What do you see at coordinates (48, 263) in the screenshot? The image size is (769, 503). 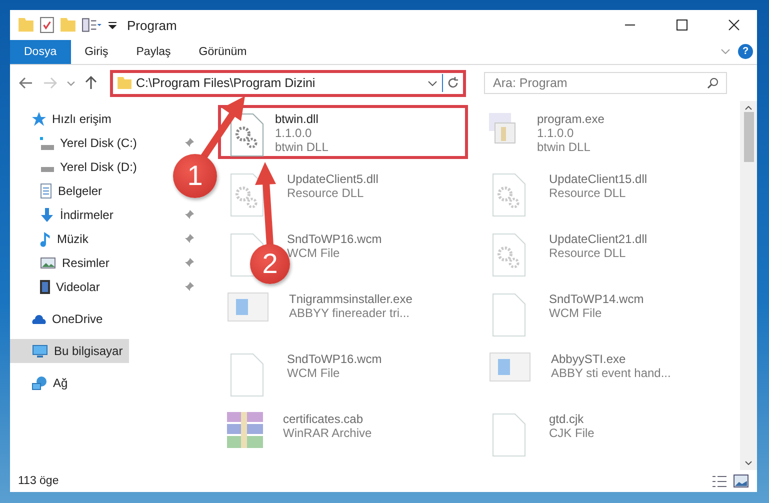 I see `image-icon` at bounding box center [48, 263].